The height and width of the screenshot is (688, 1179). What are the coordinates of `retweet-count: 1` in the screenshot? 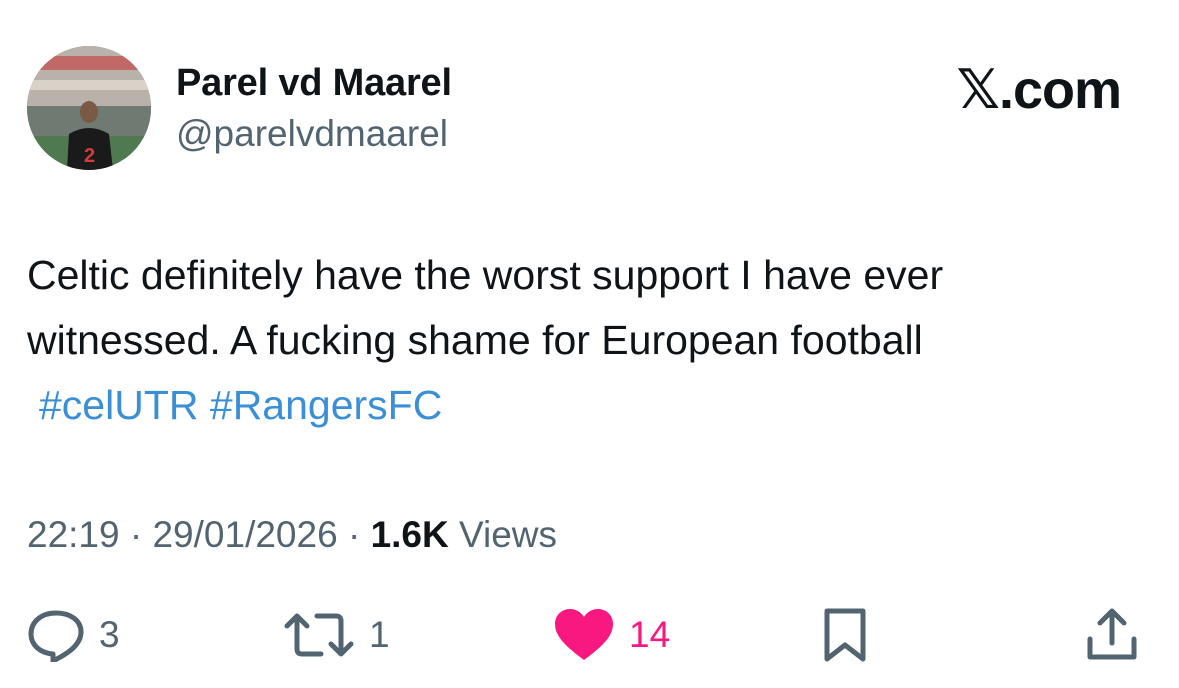 It's located at (379, 634).